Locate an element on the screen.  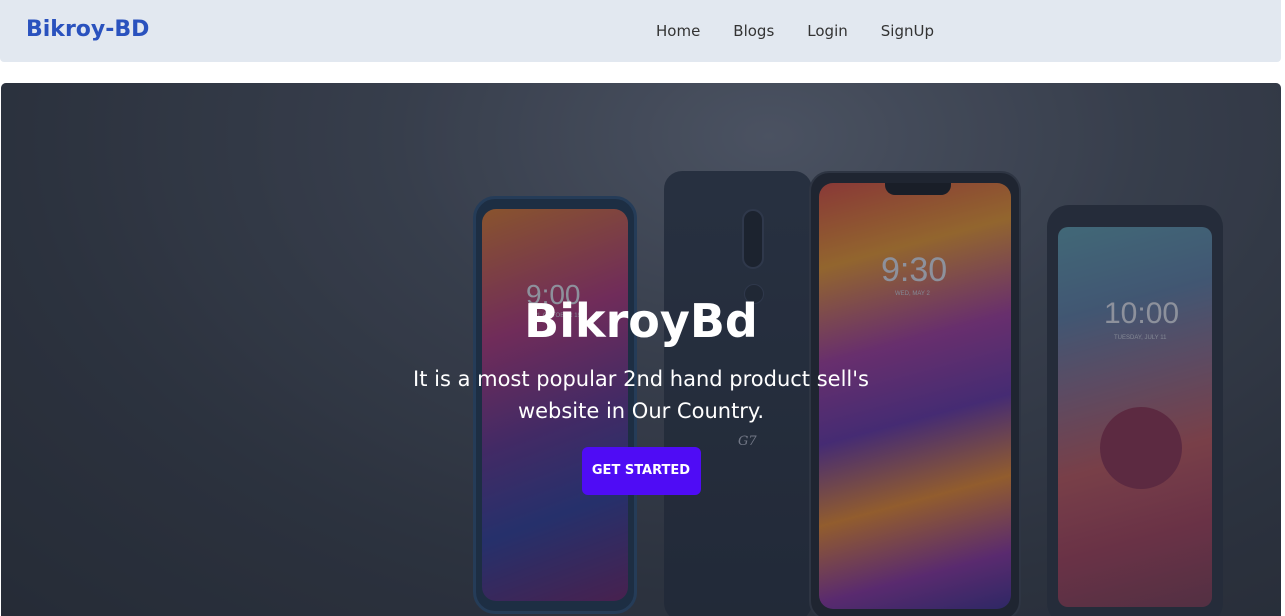
navbar: Bikroy-BD Home Blogs Login SignUp is located at coordinates (640, 31).